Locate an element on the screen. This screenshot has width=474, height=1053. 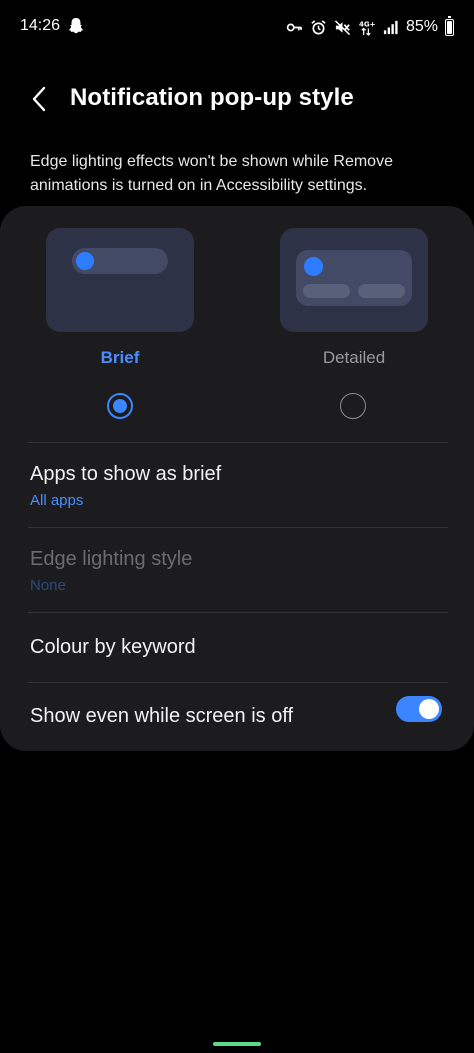
edge-lighting-style-row: Edge lighting style None is located at coordinates (237, 570).